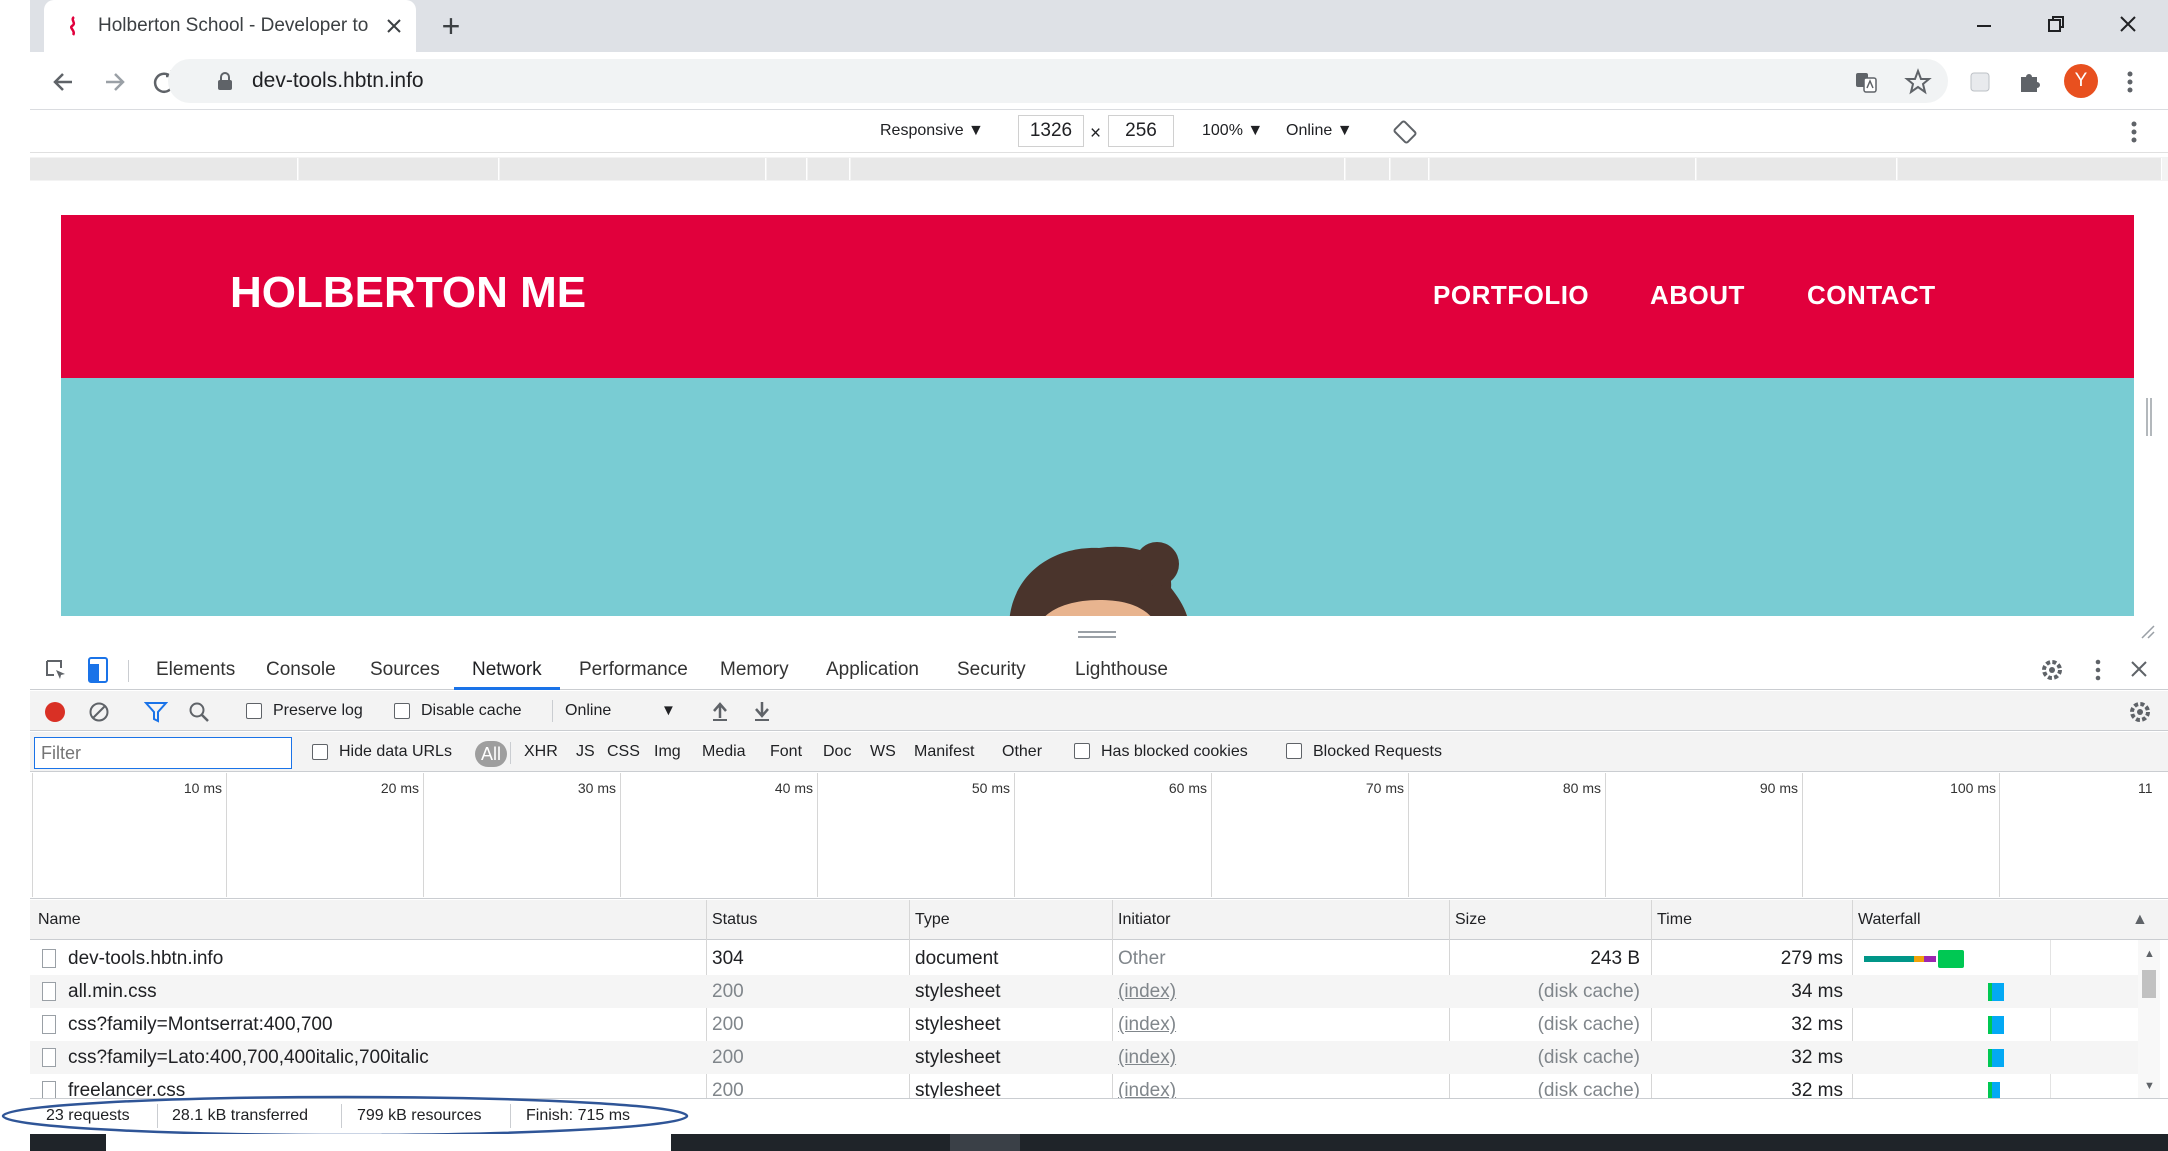 Image resolution: width=2168 pixels, height=1151 pixels. I want to click on site-logo: HOLBERTON ME, so click(408, 293).